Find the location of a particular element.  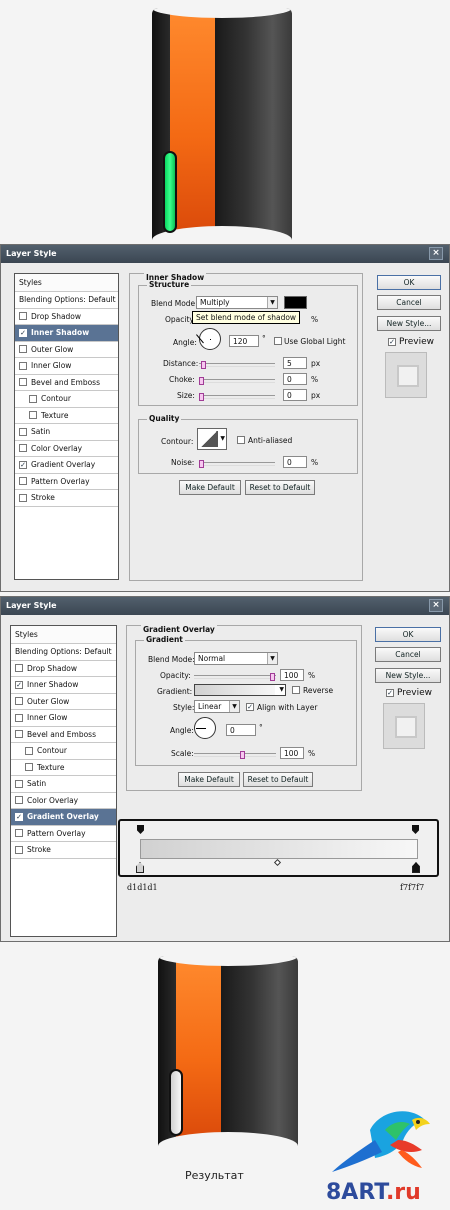

choke-thumb is located at coordinates (201, 381).